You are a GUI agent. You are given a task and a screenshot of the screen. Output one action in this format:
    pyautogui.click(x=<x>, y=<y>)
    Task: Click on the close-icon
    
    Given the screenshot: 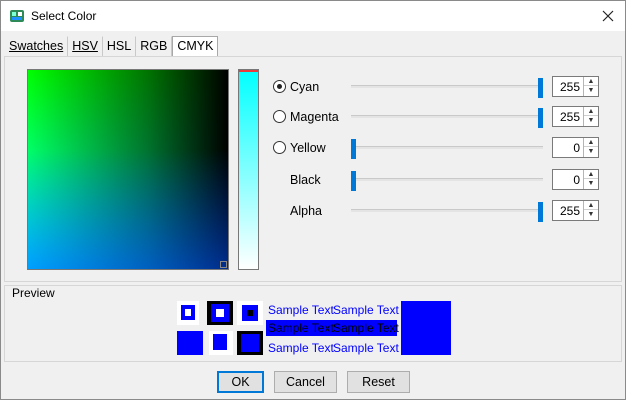 What is the action you would take?
    pyautogui.click(x=608, y=16)
    